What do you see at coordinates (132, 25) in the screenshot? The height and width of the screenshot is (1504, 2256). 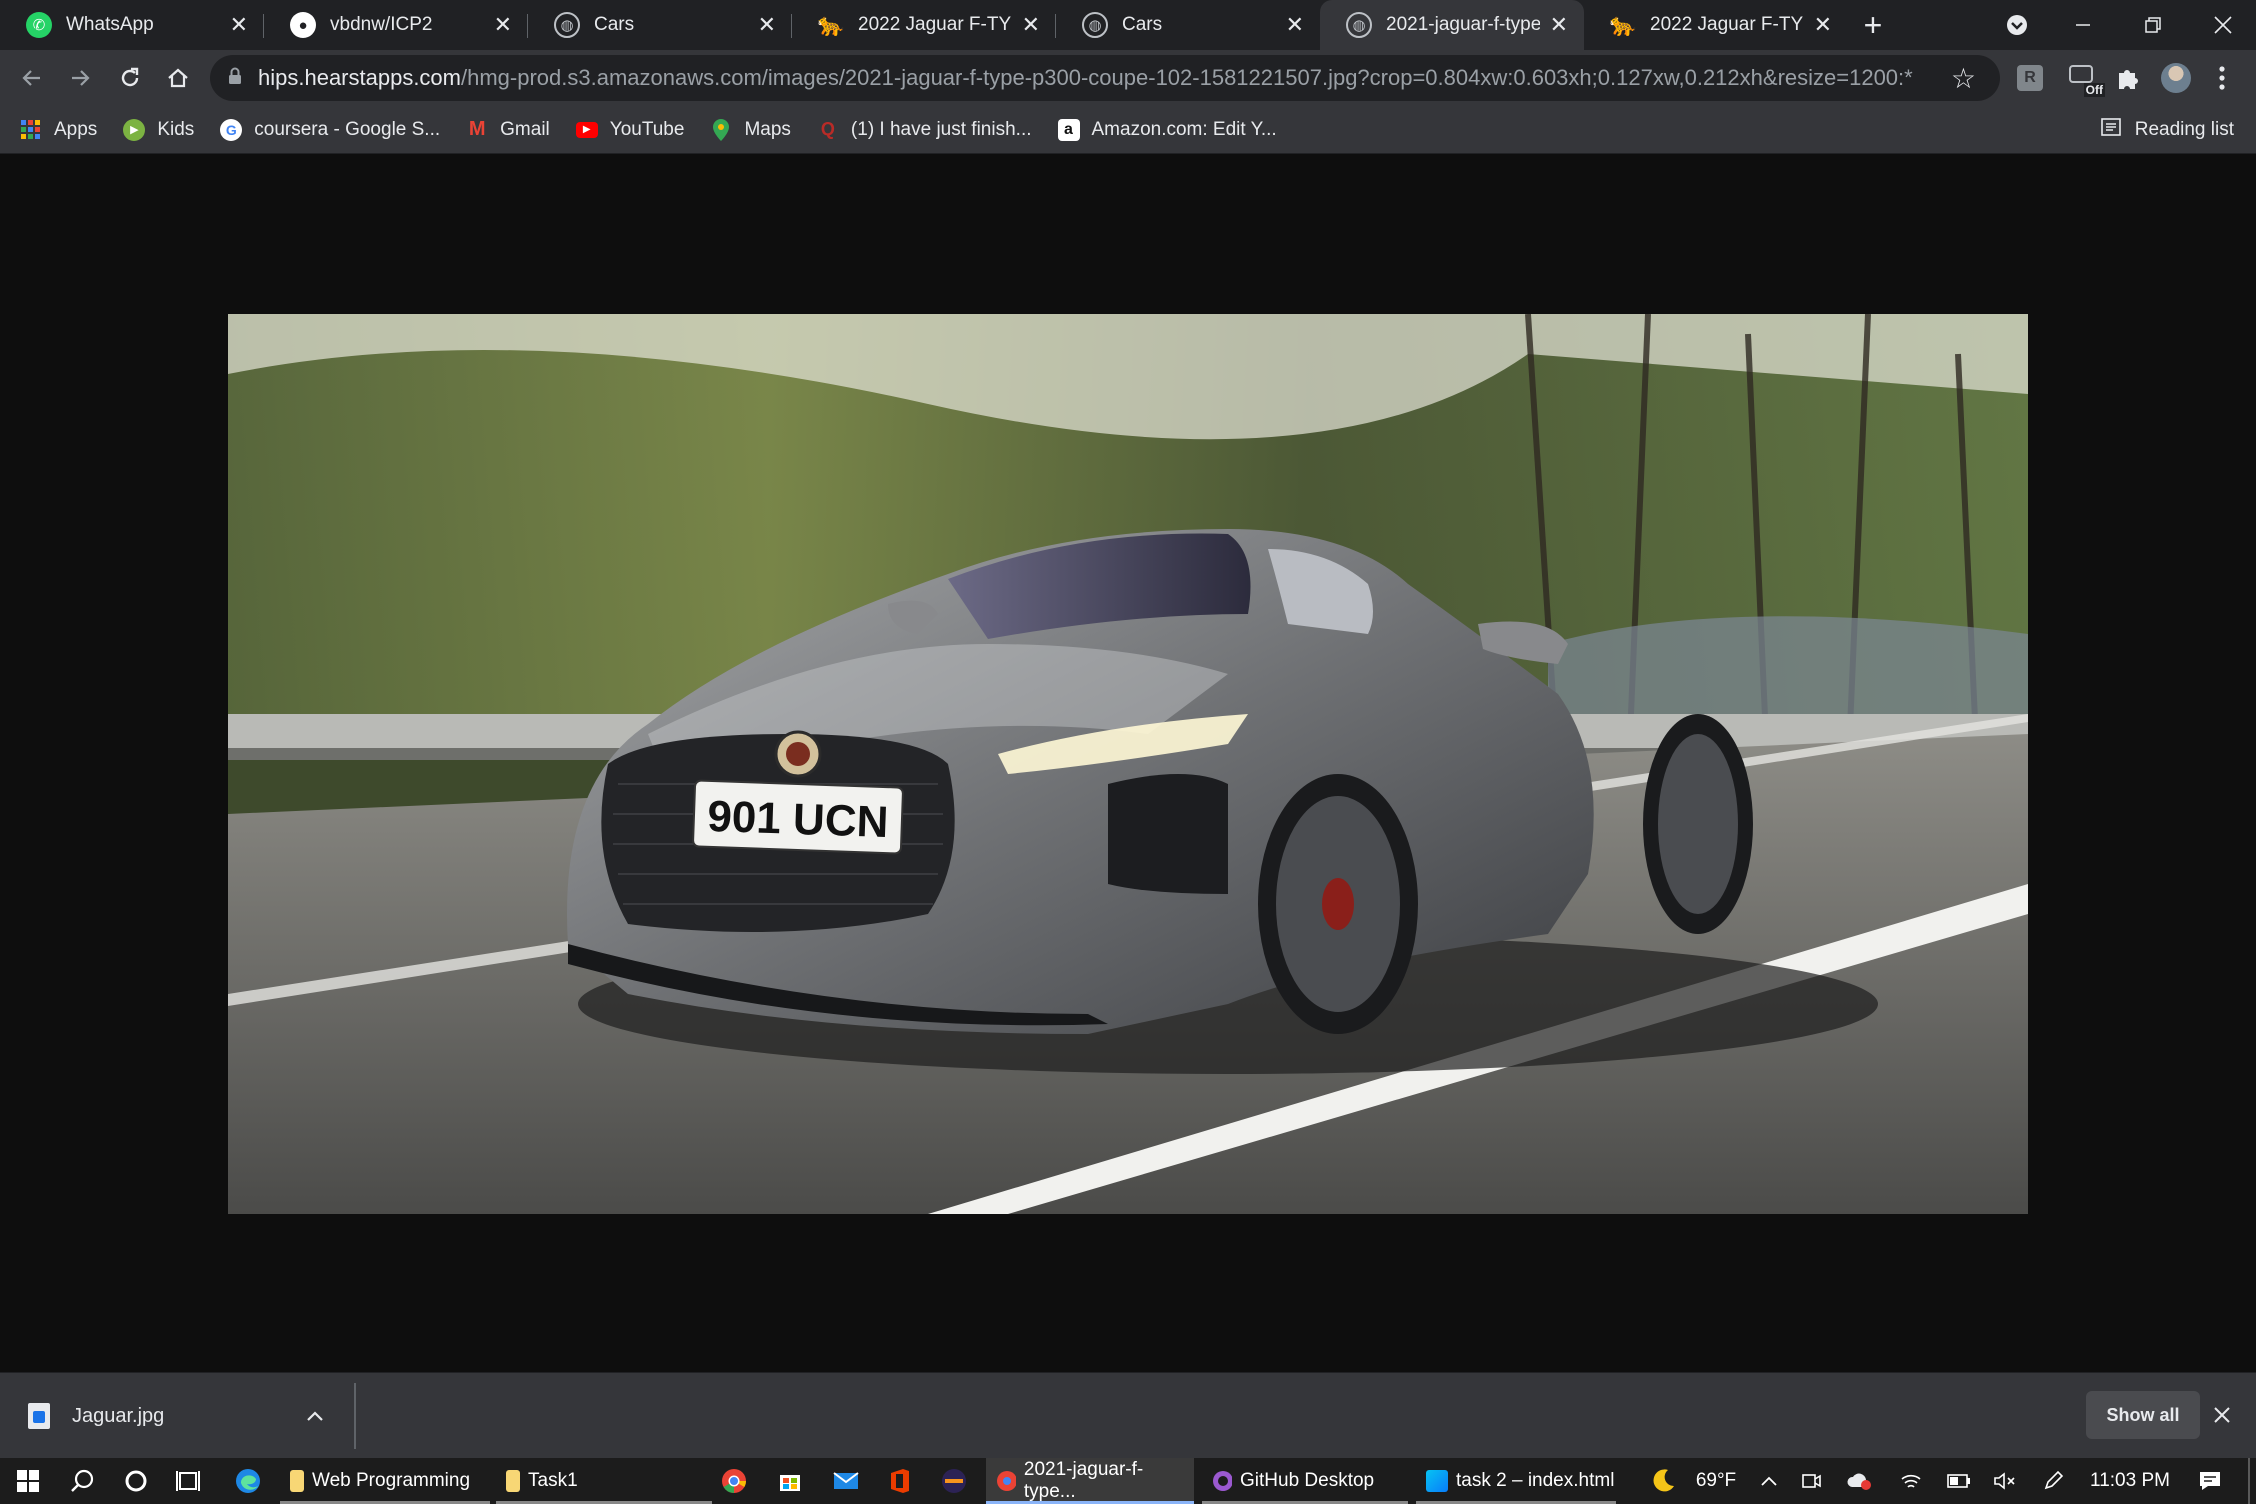 I see `tab-whatsapp: ✆ WhatsApp ✕` at bounding box center [132, 25].